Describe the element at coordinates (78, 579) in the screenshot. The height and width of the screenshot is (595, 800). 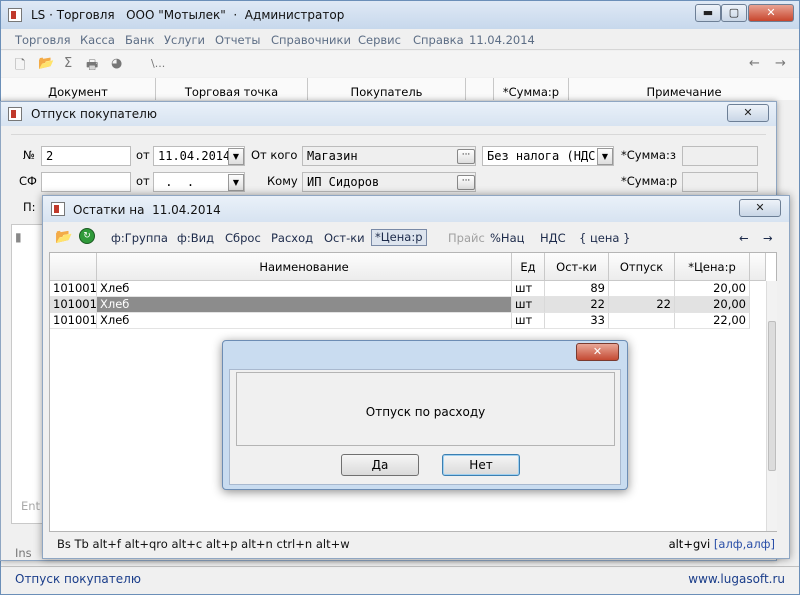
I see `status-left-text: Отпуск покупателю` at that location.